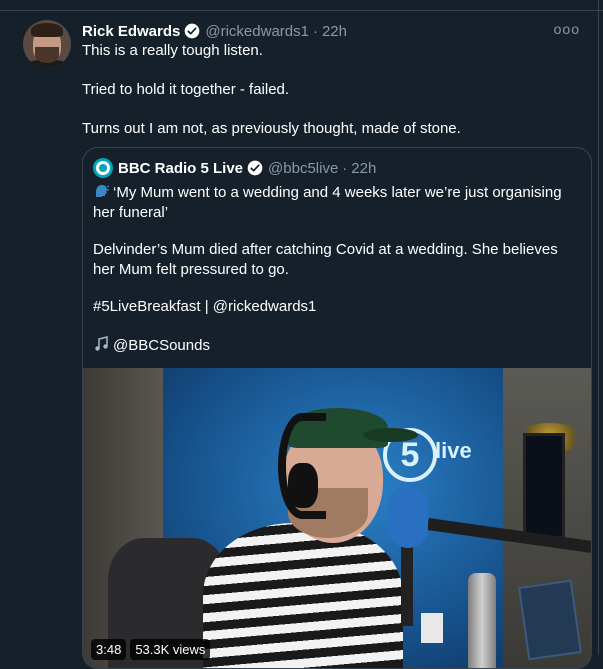 The height and width of the screenshot is (669, 603). What do you see at coordinates (432, 628) in the screenshot?
I see `cup` at bounding box center [432, 628].